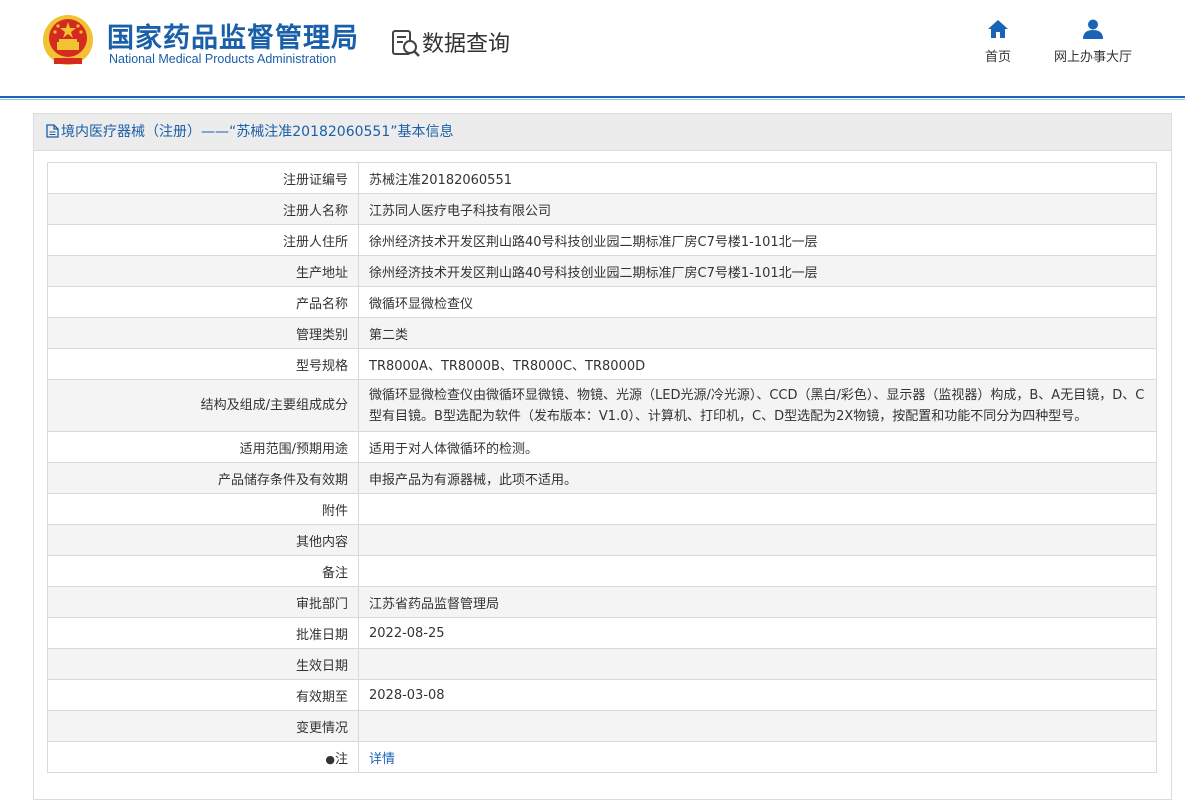 This screenshot has height=811, width=1185. What do you see at coordinates (203, 271) in the screenshot?
I see `field-label: 生产地址` at bounding box center [203, 271].